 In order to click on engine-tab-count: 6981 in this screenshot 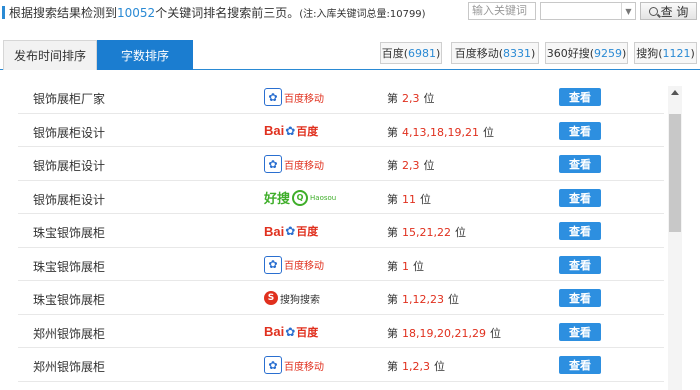, I will do `click(422, 53)`.